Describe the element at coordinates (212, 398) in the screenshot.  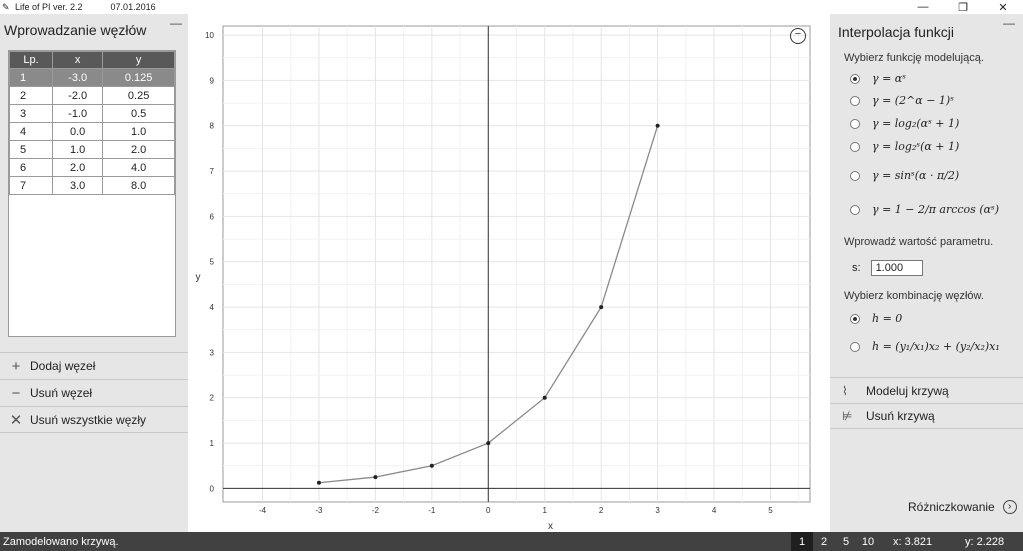
I see `y-tick-label: 2` at that location.